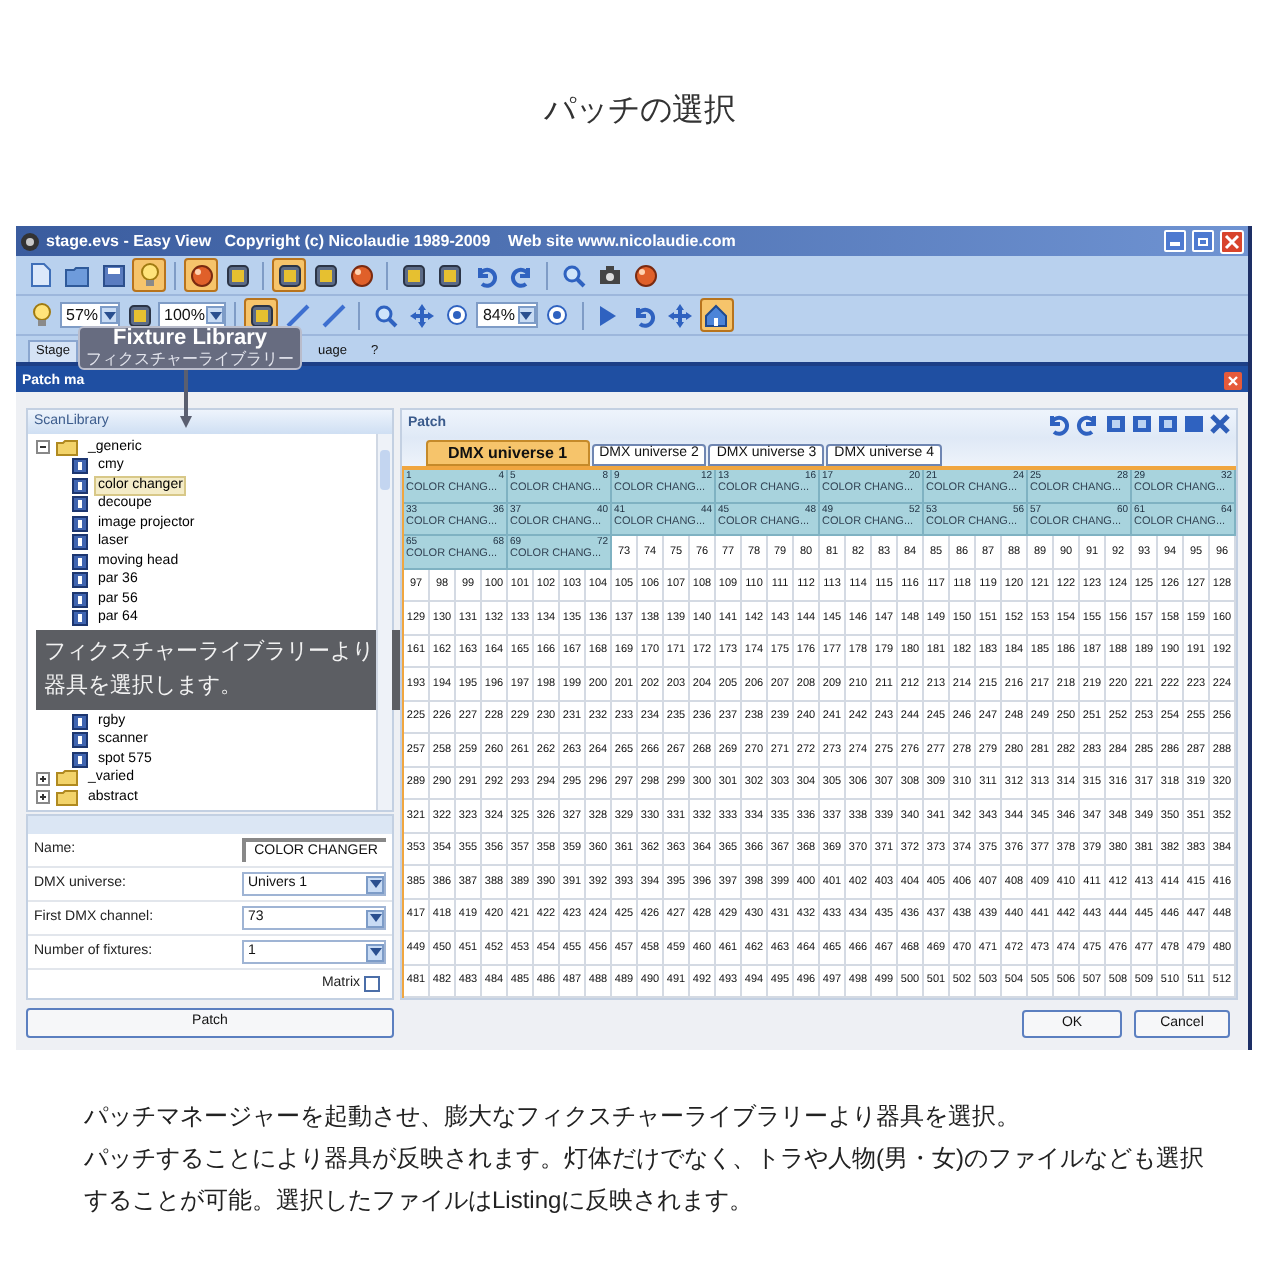 Image resolution: width=1280 pixels, height=1280 pixels. What do you see at coordinates (508, 453) in the screenshot?
I see `universe-tab: DMX universe 1` at bounding box center [508, 453].